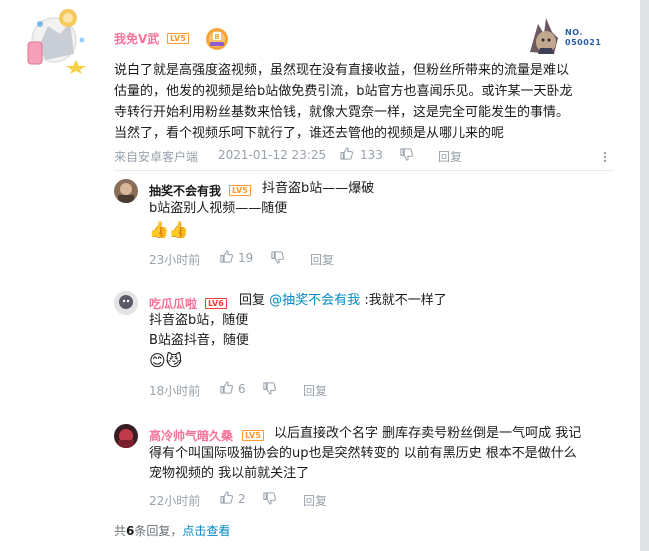 This screenshot has height=551, width=649. Describe the element at coordinates (252, 300) in the screenshot. I see `reply-prefix: 回复` at that location.